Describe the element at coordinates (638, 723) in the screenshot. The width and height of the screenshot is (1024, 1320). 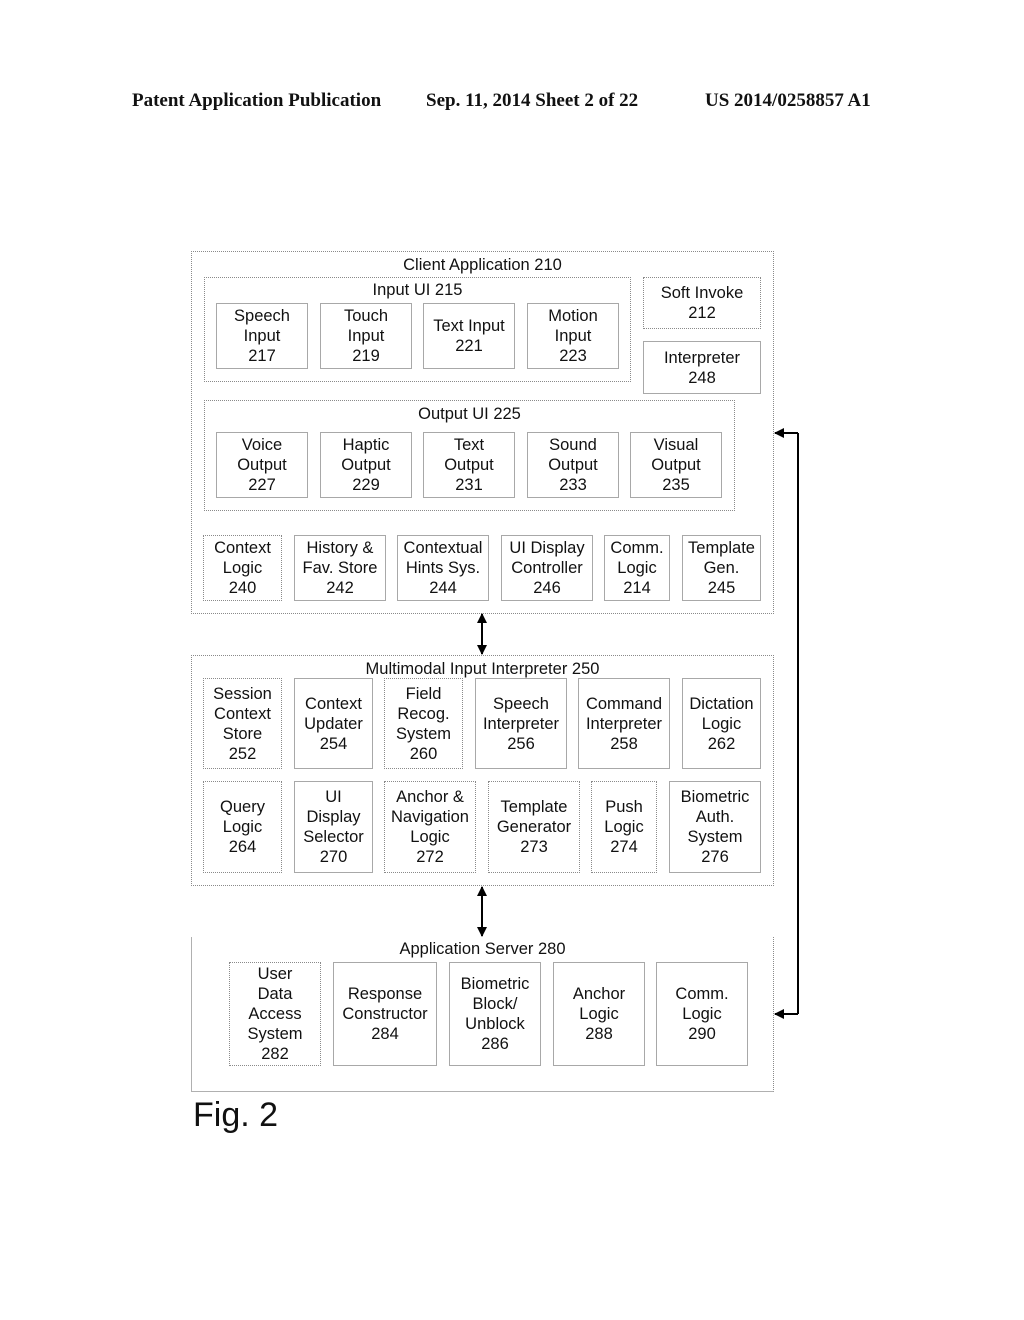
I see `connector-arrows` at that location.